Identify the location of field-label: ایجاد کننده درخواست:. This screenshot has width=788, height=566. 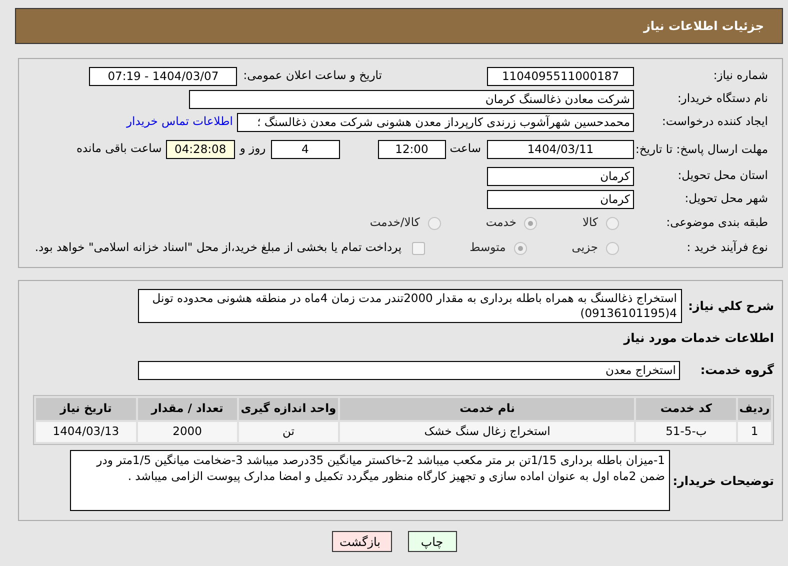
(715, 121).